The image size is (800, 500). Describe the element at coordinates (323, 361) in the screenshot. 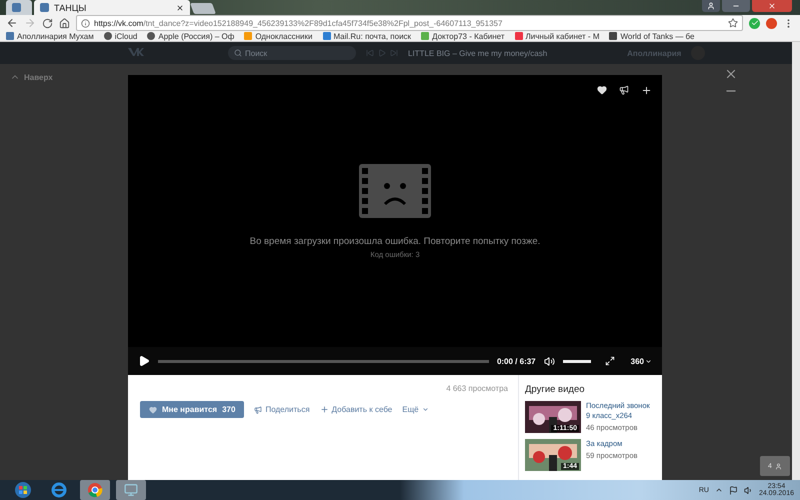

I see `progress-bar` at that location.